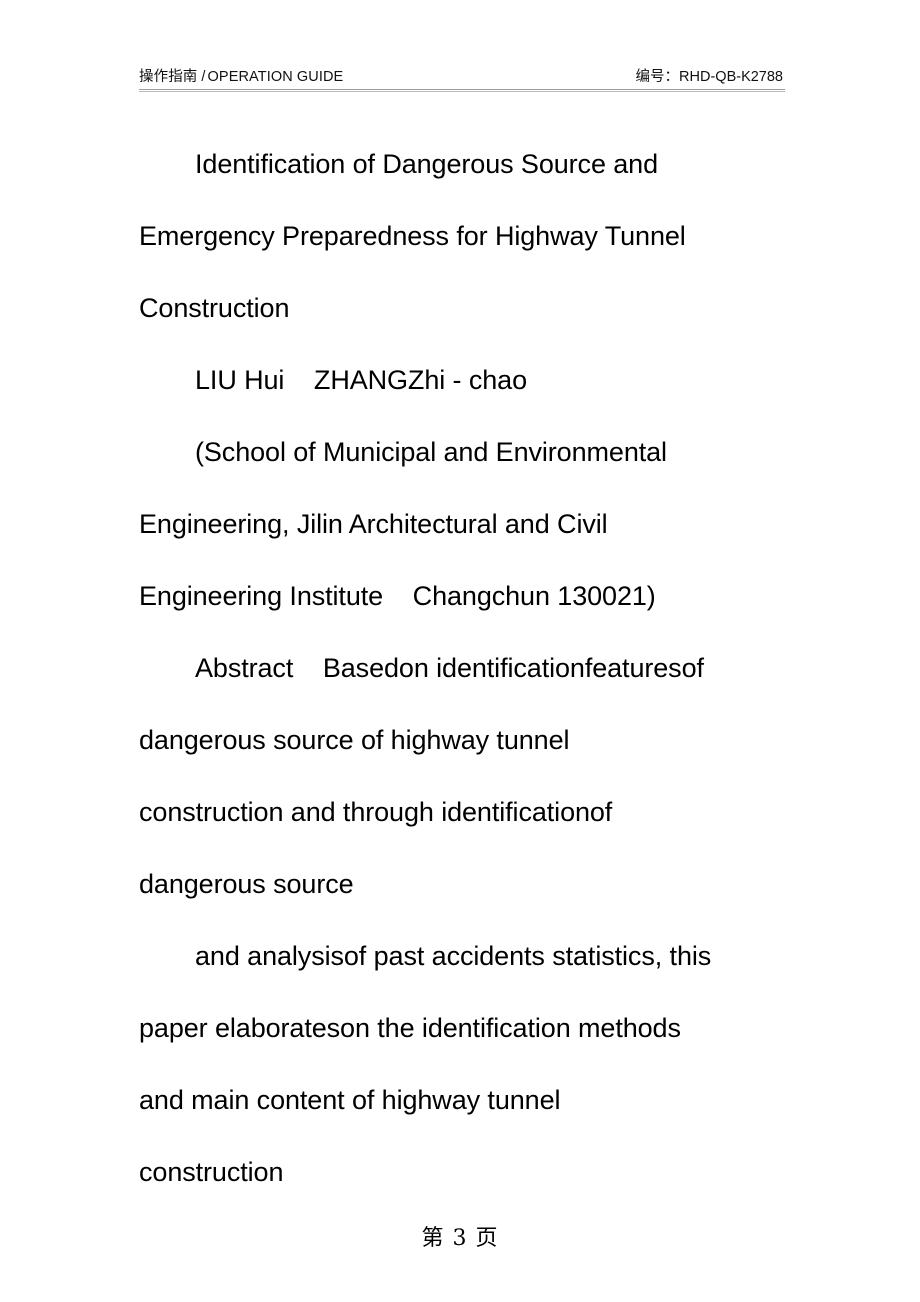 The width and height of the screenshot is (920, 1302). Describe the element at coordinates (214, 308) in the screenshot. I see `body-line: Construction` at that location.